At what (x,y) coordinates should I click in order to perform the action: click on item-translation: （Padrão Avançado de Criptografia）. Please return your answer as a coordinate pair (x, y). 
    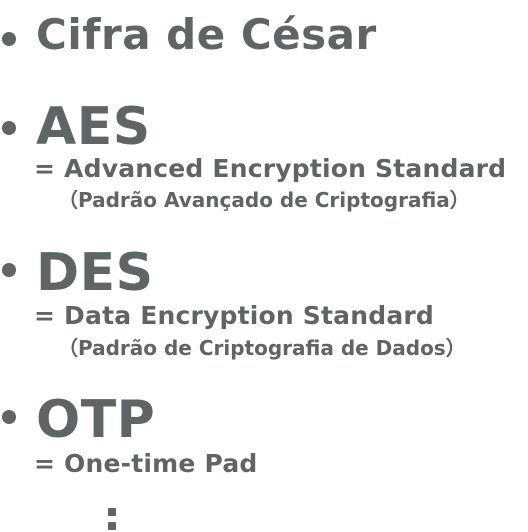
    Looking at the image, I should click on (264, 200).